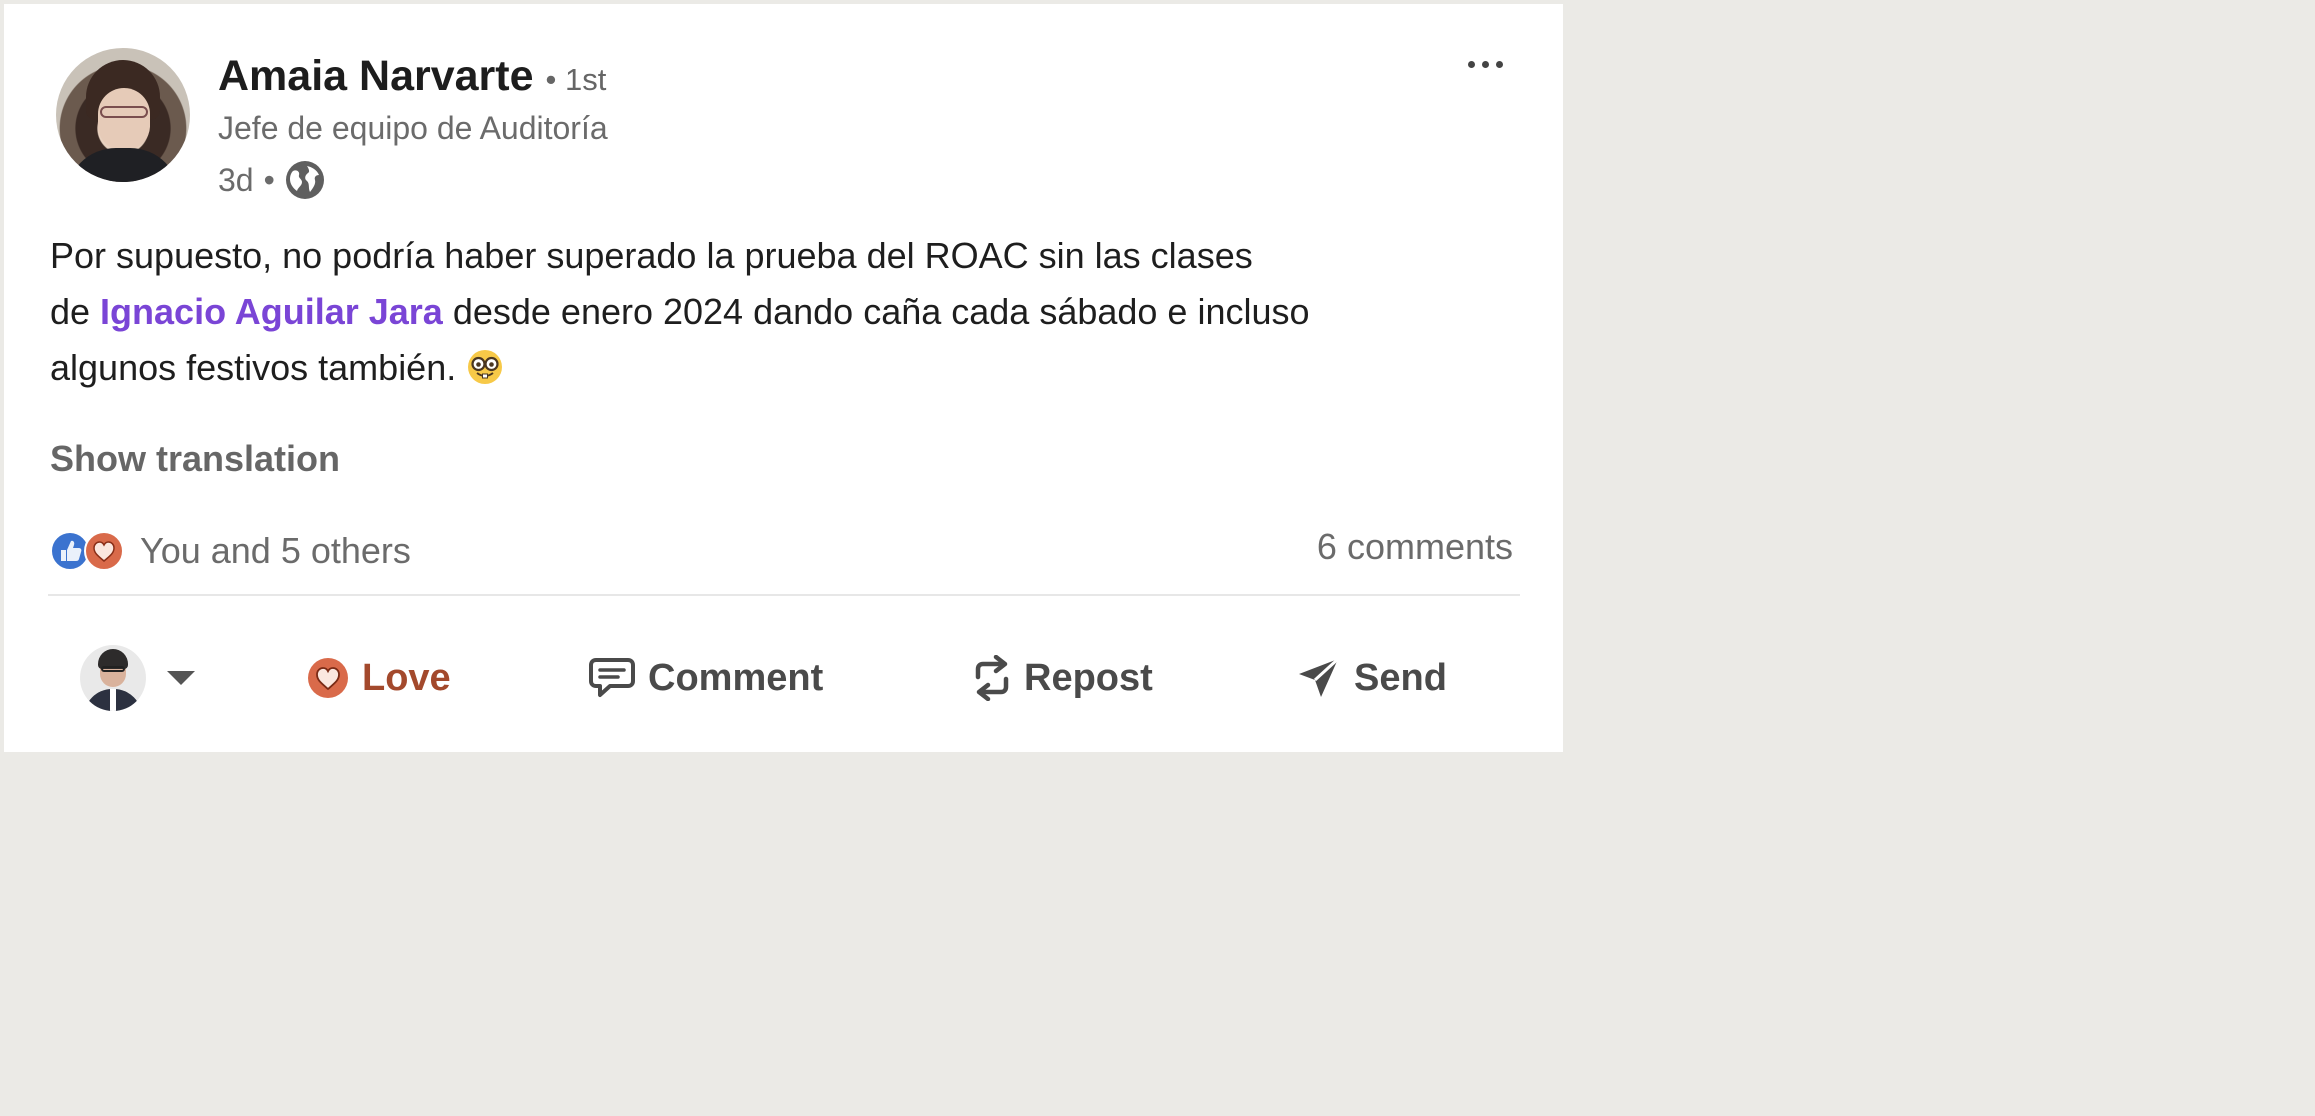 Image resolution: width=2315 pixels, height=1116 pixels. I want to click on reaction-icons, so click(89, 551).